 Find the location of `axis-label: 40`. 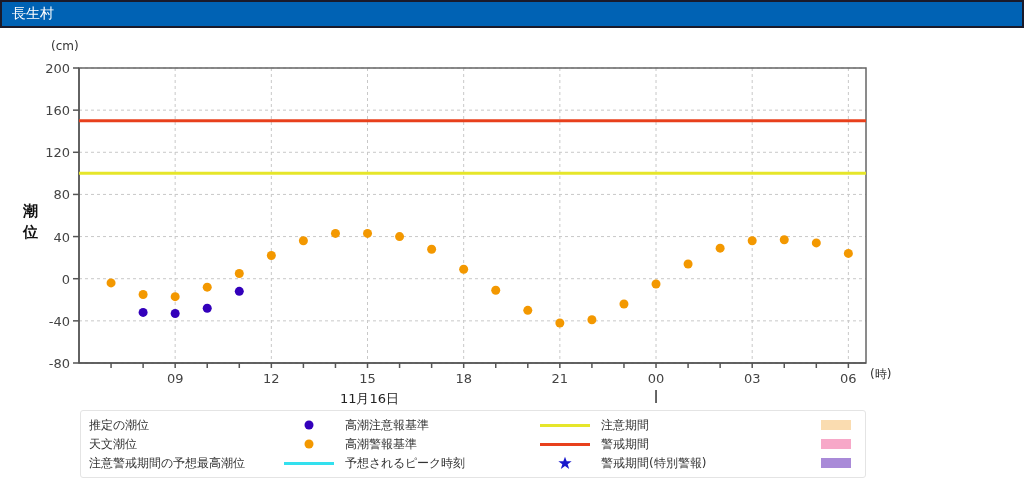

axis-label: 40 is located at coordinates (61, 237).